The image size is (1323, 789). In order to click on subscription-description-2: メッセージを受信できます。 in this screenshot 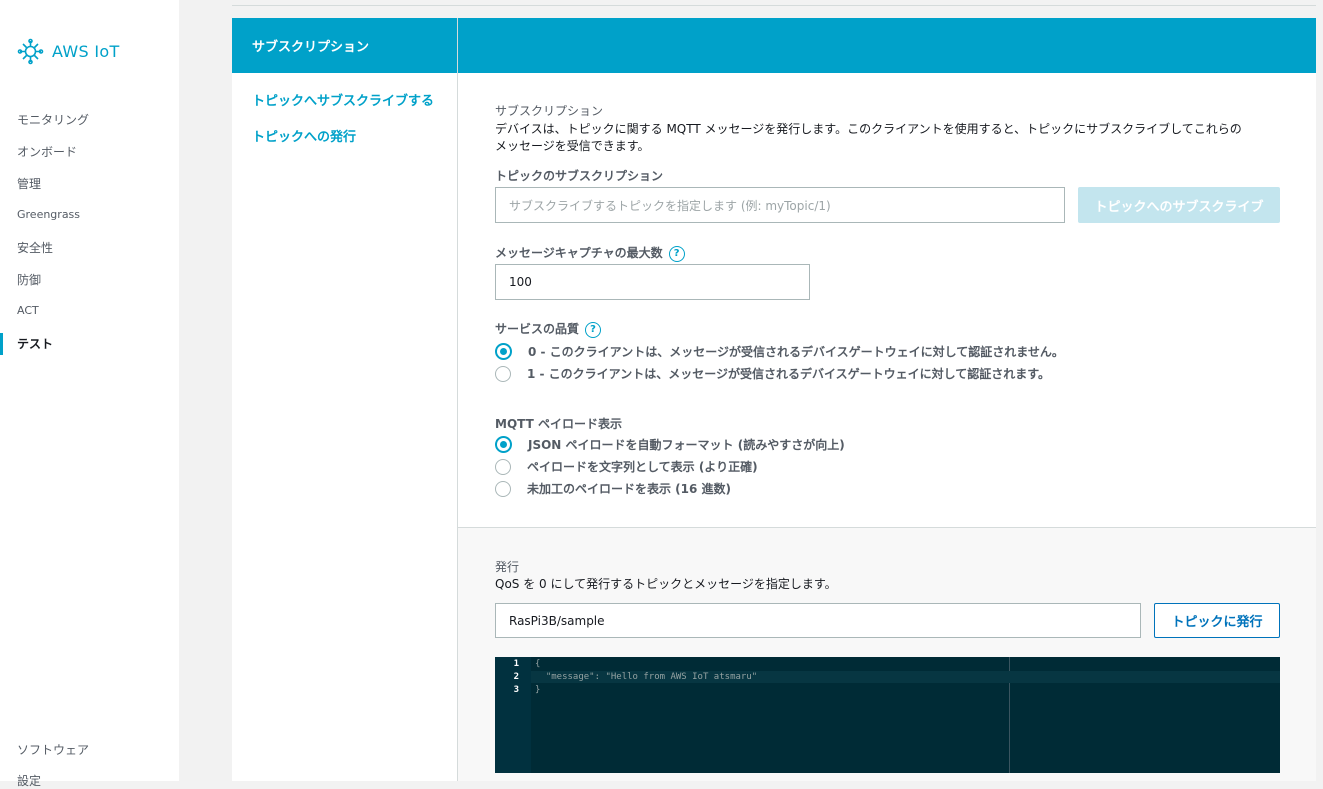, I will do `click(572, 146)`.